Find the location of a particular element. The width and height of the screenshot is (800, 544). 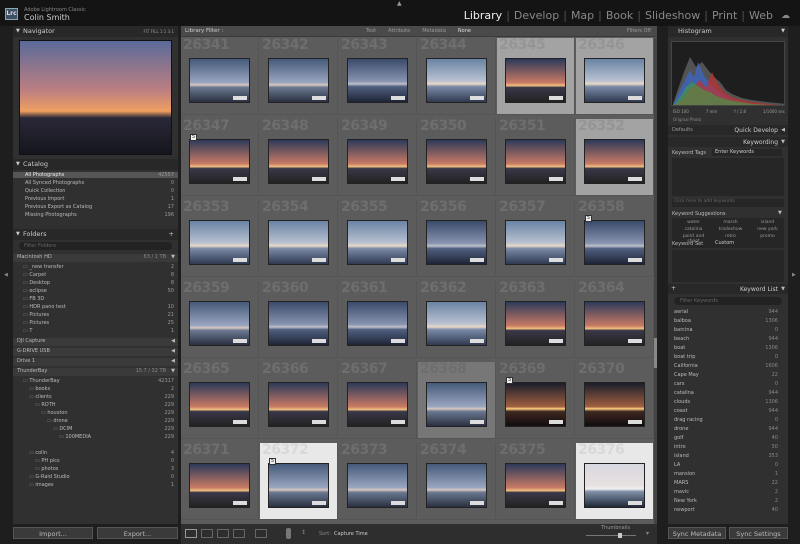

grid-cell: 26358 5 is located at coordinates (615, 238).